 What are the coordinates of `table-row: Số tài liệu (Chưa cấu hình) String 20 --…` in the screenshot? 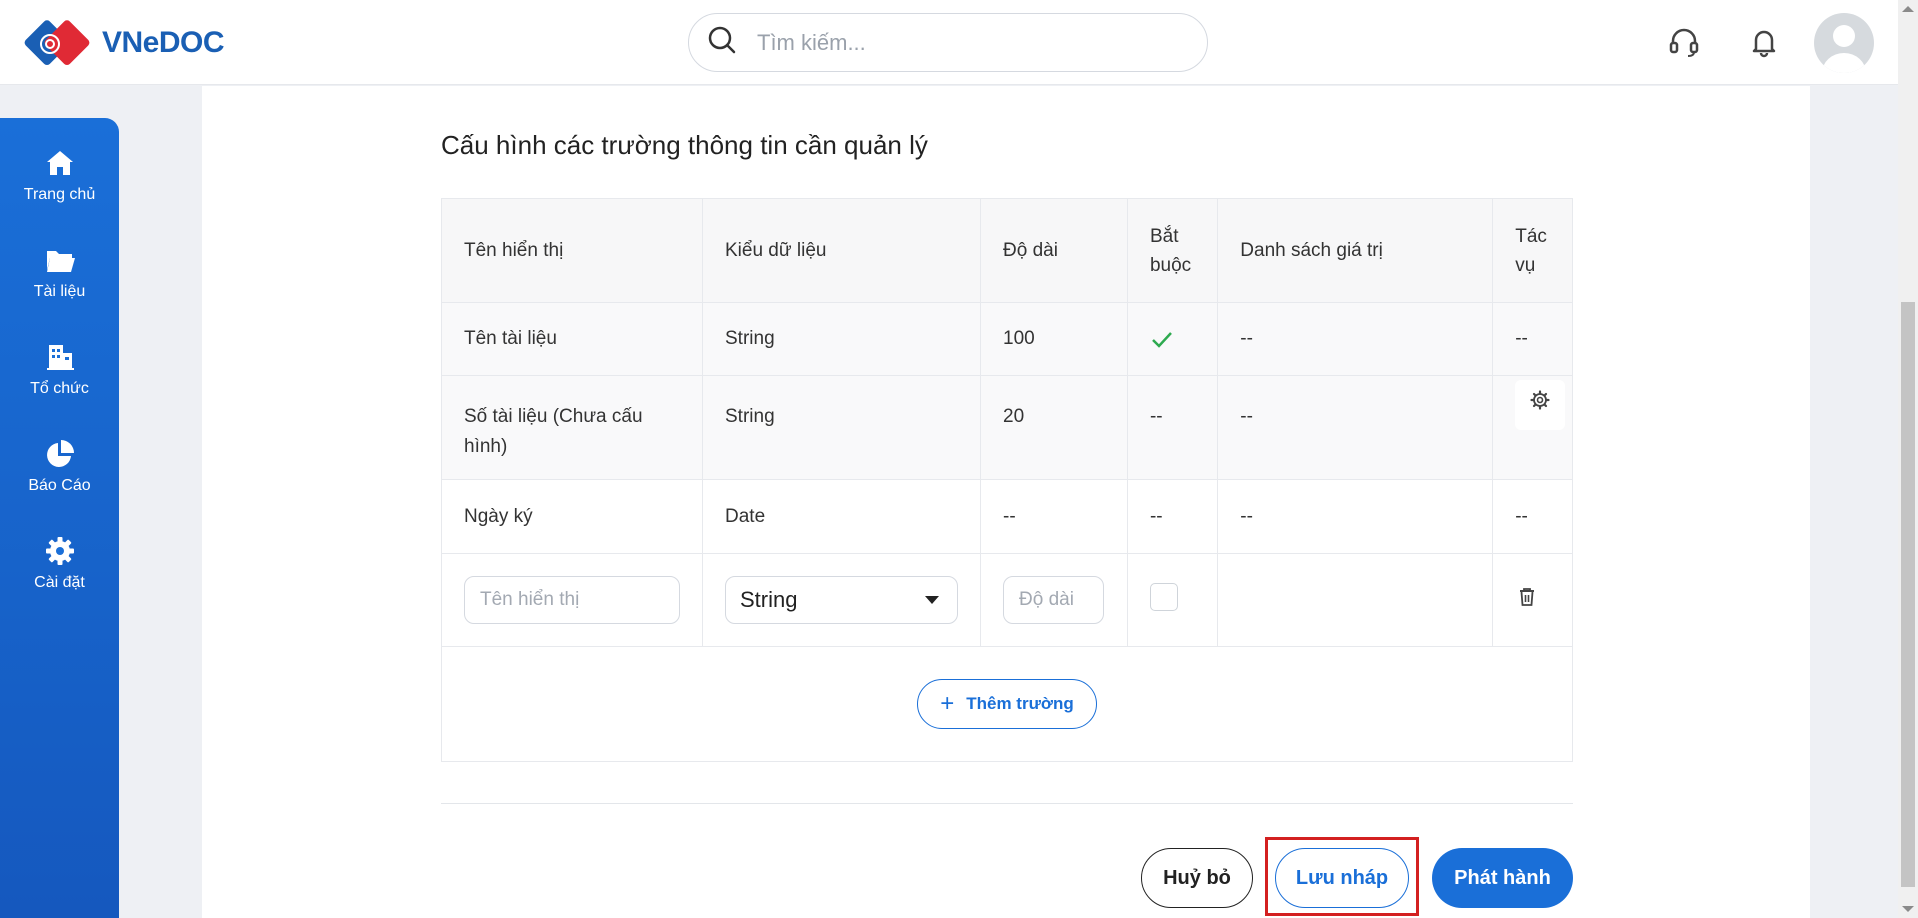 It's located at (1007, 427).